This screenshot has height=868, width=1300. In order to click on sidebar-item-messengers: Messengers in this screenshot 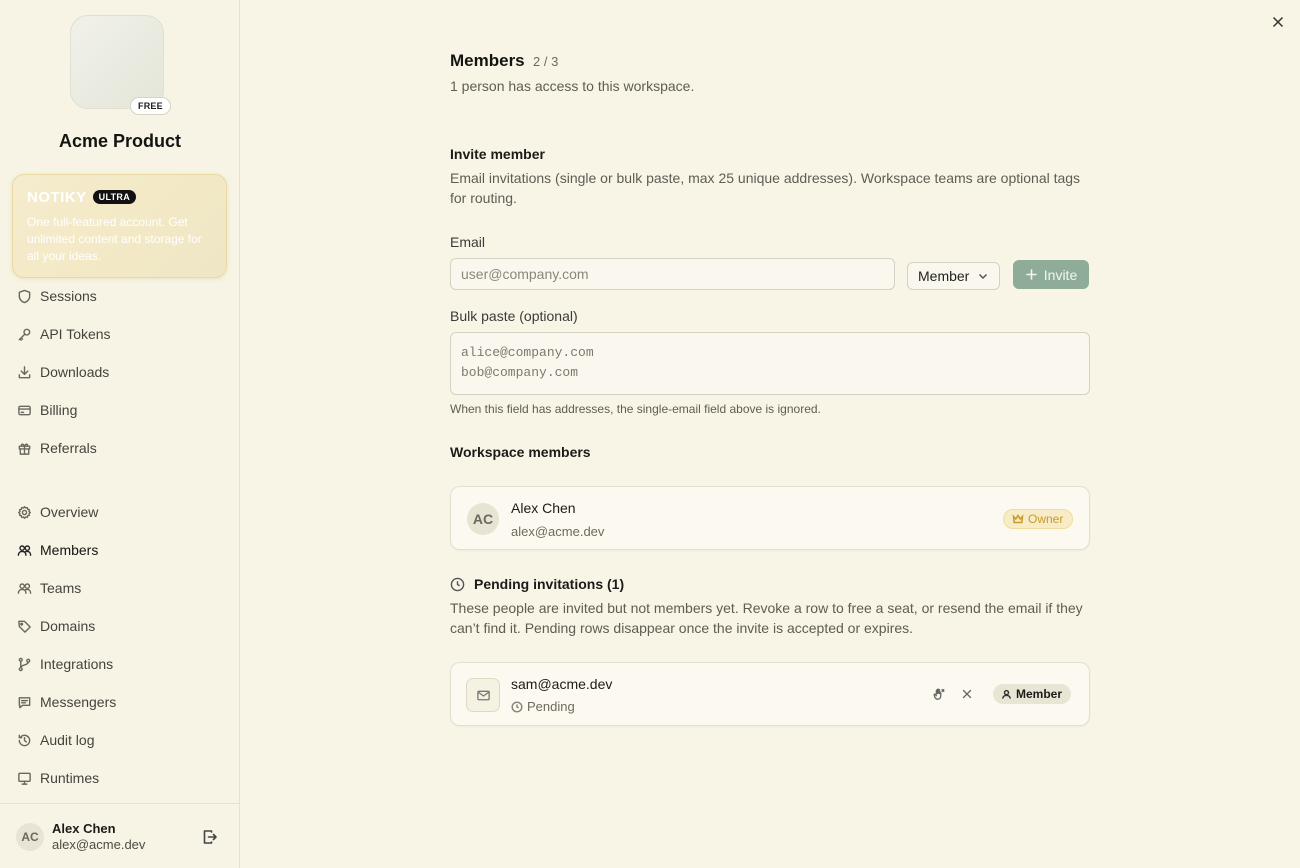, I will do `click(66, 702)`.